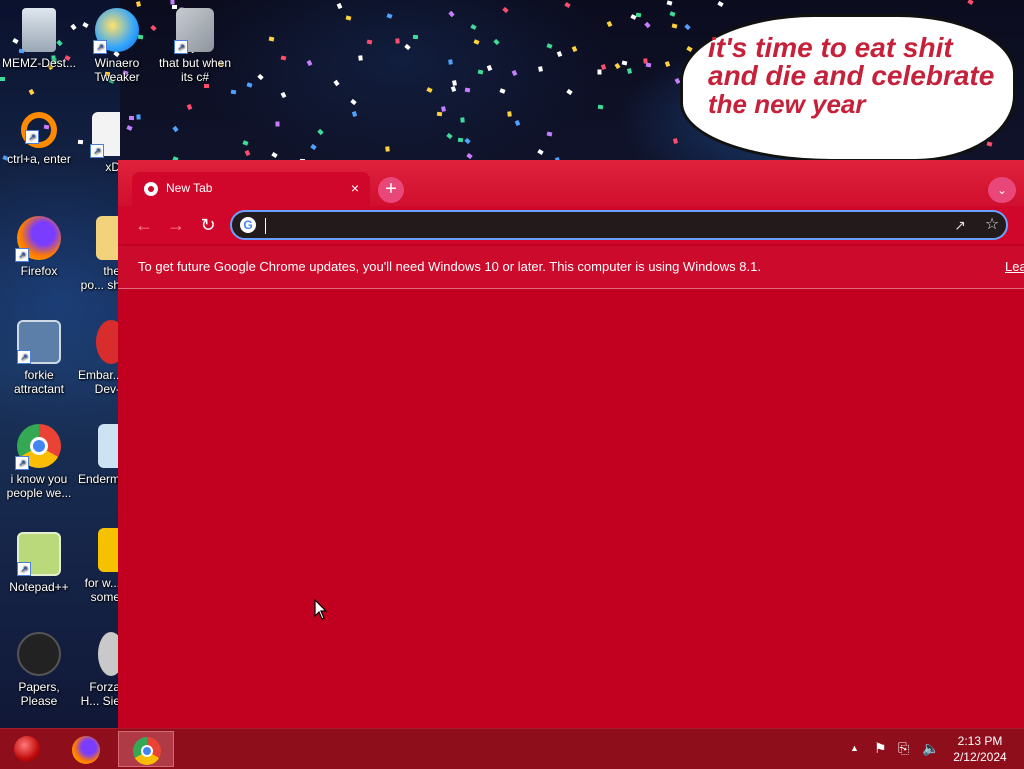  Describe the element at coordinates (854, 748) in the screenshot. I see `tray-overflow-icon: ▲` at that location.